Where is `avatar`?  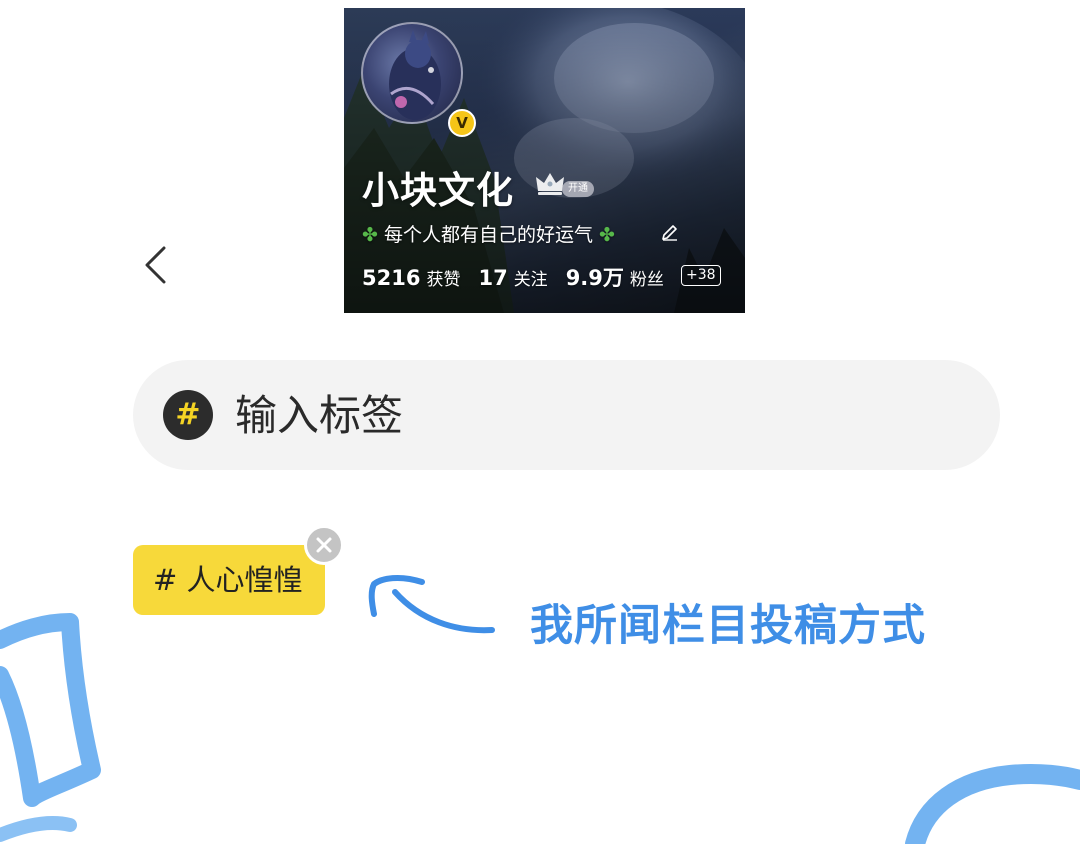 avatar is located at coordinates (412, 73).